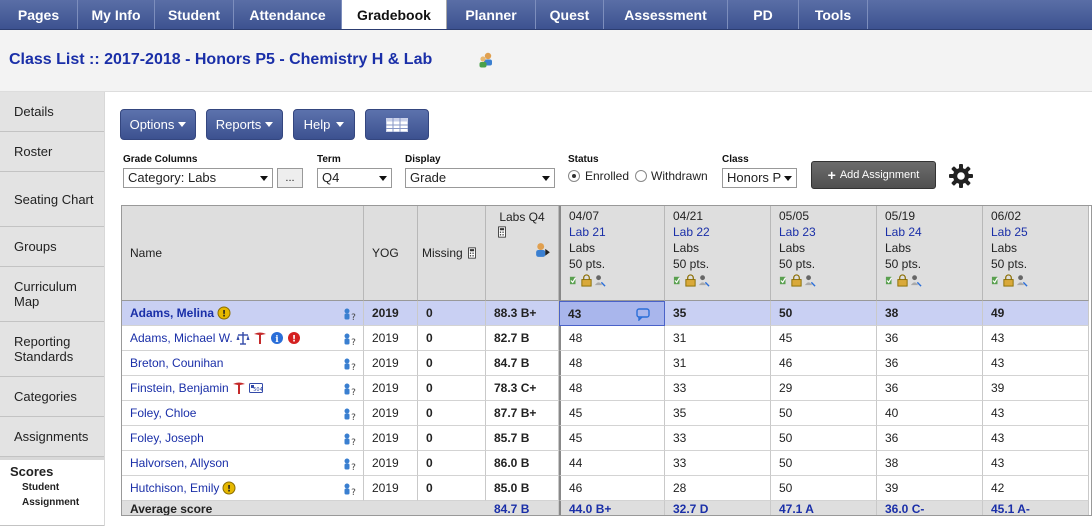  What do you see at coordinates (718, 253) in the screenshot?
I see `assignment-header-22: 04/21 Lab 22 Labs 50 pts.` at bounding box center [718, 253].